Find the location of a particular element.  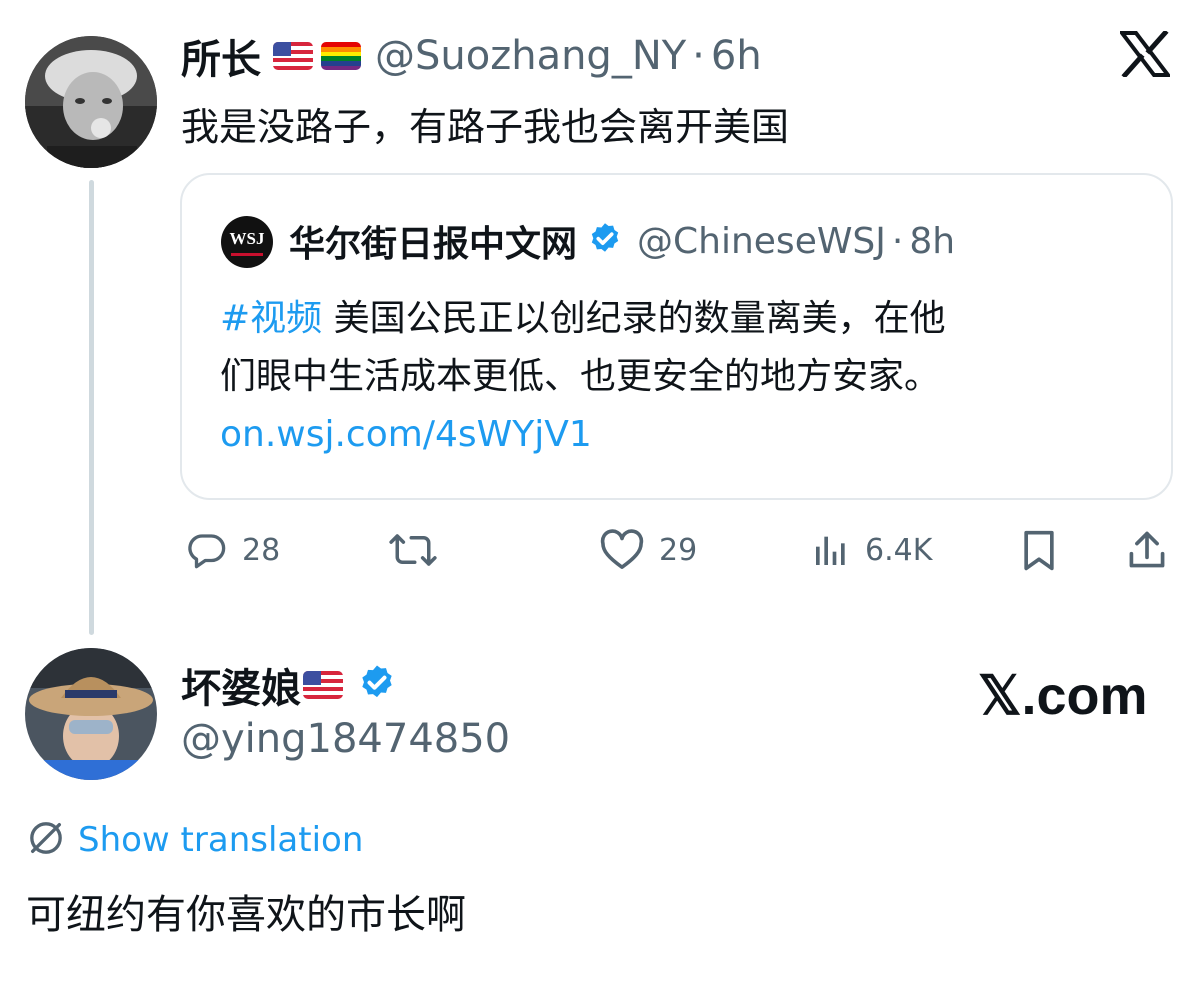

wsj-logo: WSJ is located at coordinates (247, 242).